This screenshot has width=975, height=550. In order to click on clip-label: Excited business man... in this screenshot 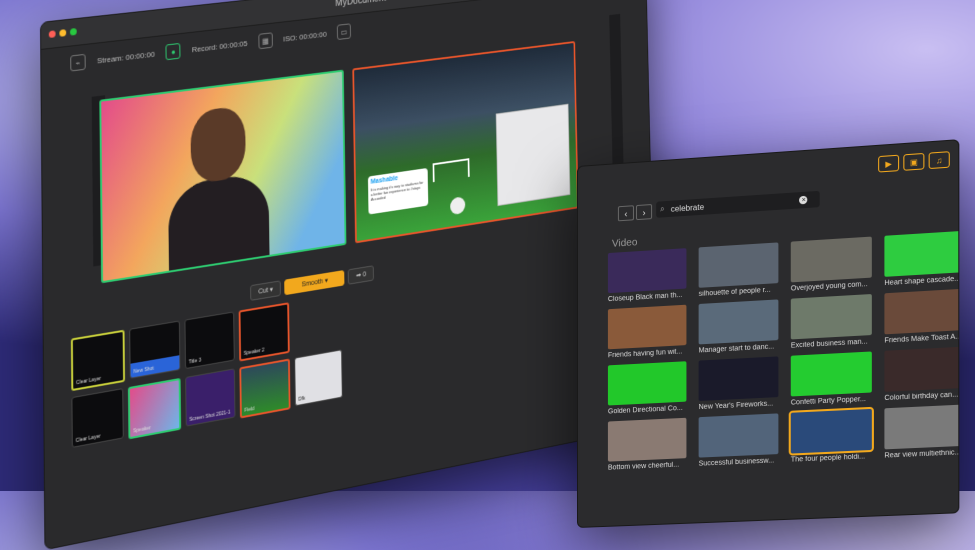, I will do `click(829, 344)`.